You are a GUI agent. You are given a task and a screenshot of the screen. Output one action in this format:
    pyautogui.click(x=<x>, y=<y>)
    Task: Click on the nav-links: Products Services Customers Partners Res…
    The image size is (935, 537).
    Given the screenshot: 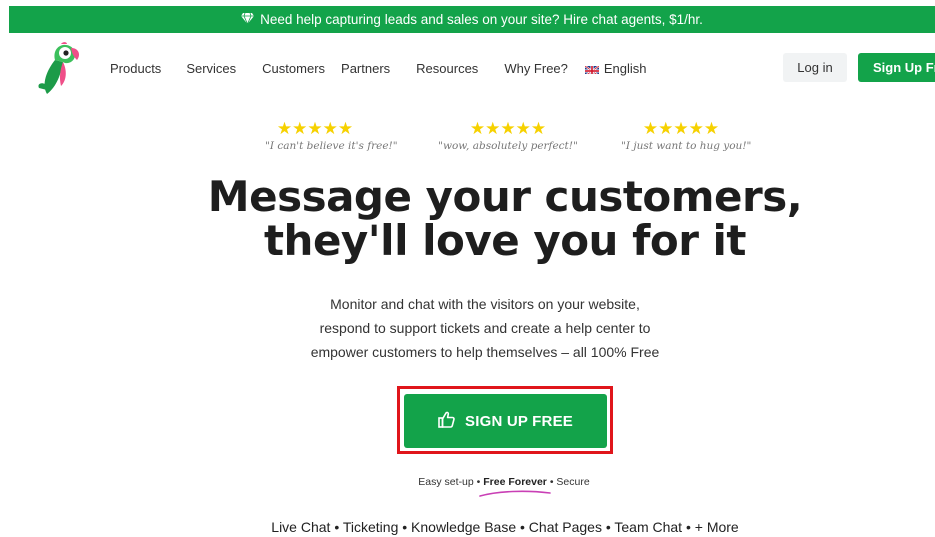 What is the action you would take?
    pyautogui.click(x=378, y=68)
    